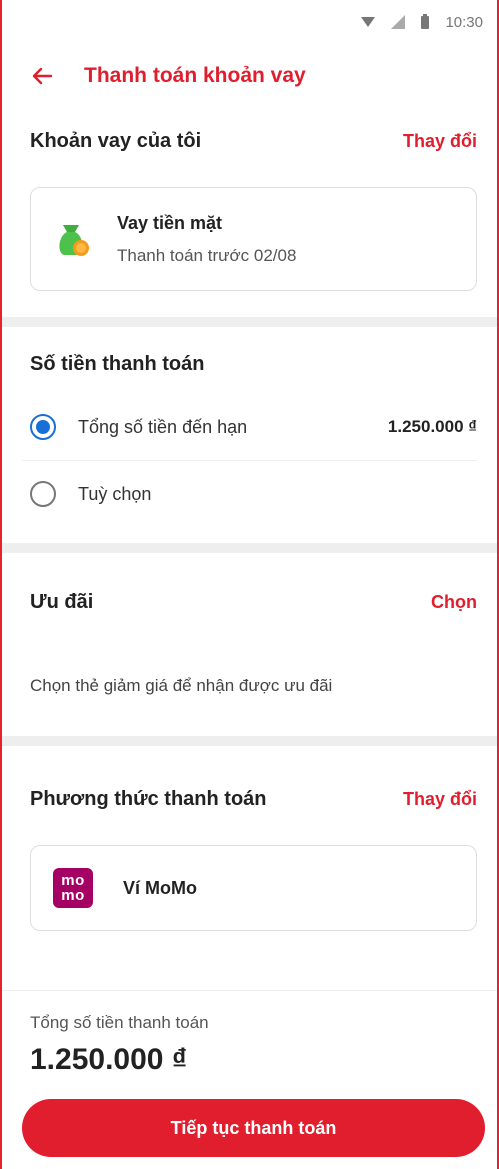 The width and height of the screenshot is (499, 1169). Describe the element at coordinates (253, 888) in the screenshot. I see `payment-method-card: mo mo Ví MoMo` at that location.